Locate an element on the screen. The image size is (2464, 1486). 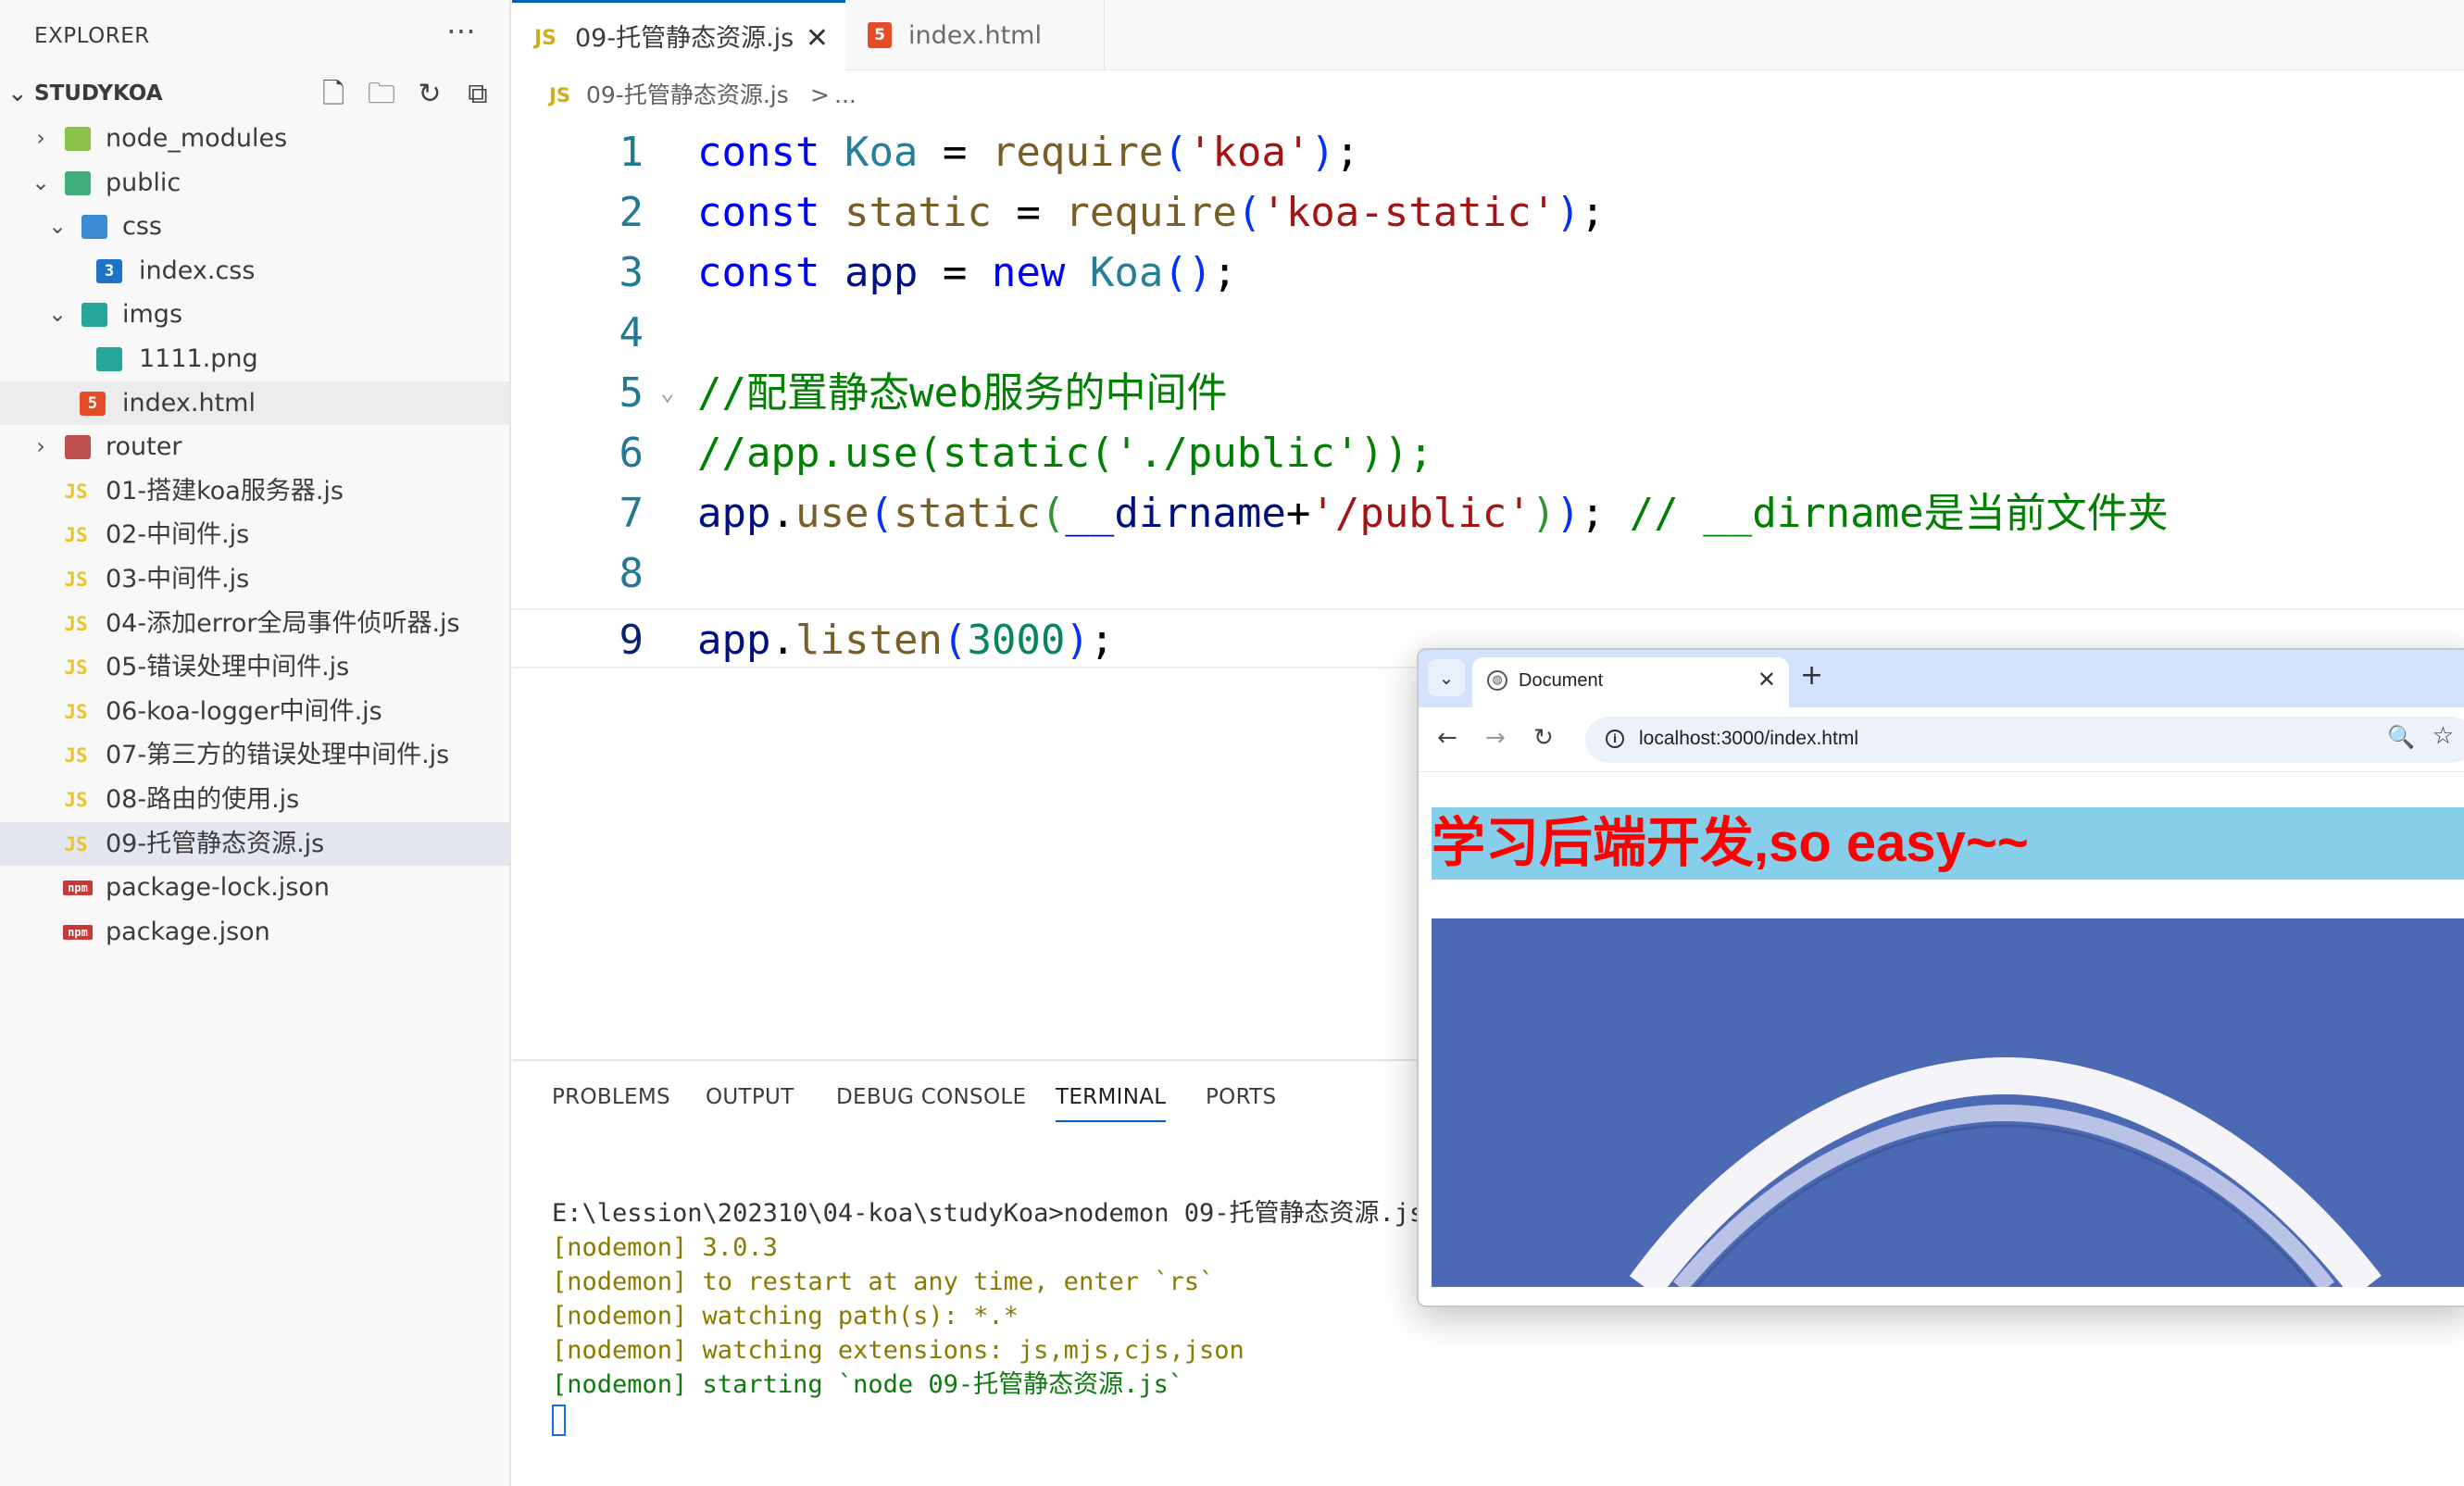
tree-item: JS 09-托管静态资源.js is located at coordinates (254, 844).